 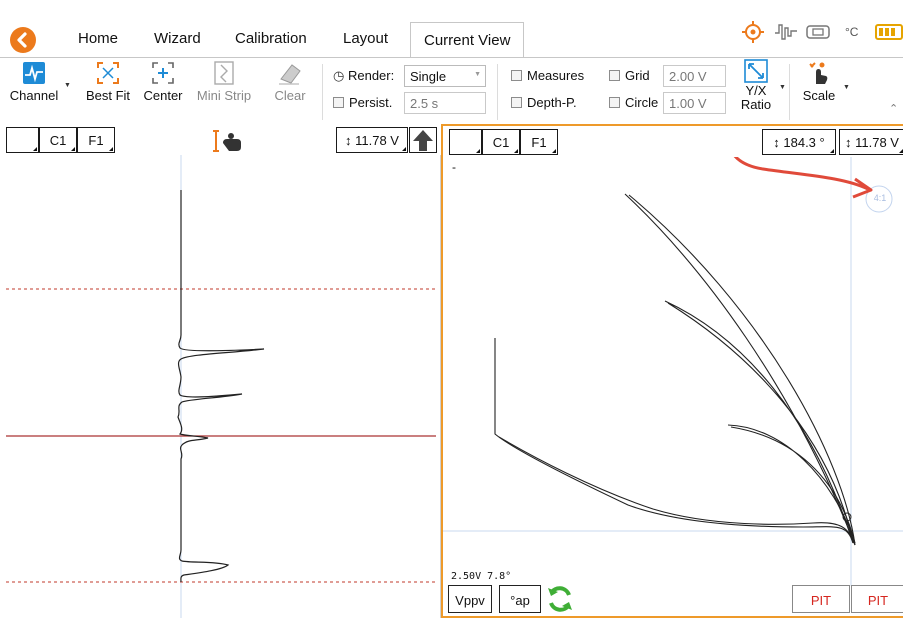 What do you see at coordinates (271, 38) in the screenshot?
I see `tab-calibration: Calibration` at bounding box center [271, 38].